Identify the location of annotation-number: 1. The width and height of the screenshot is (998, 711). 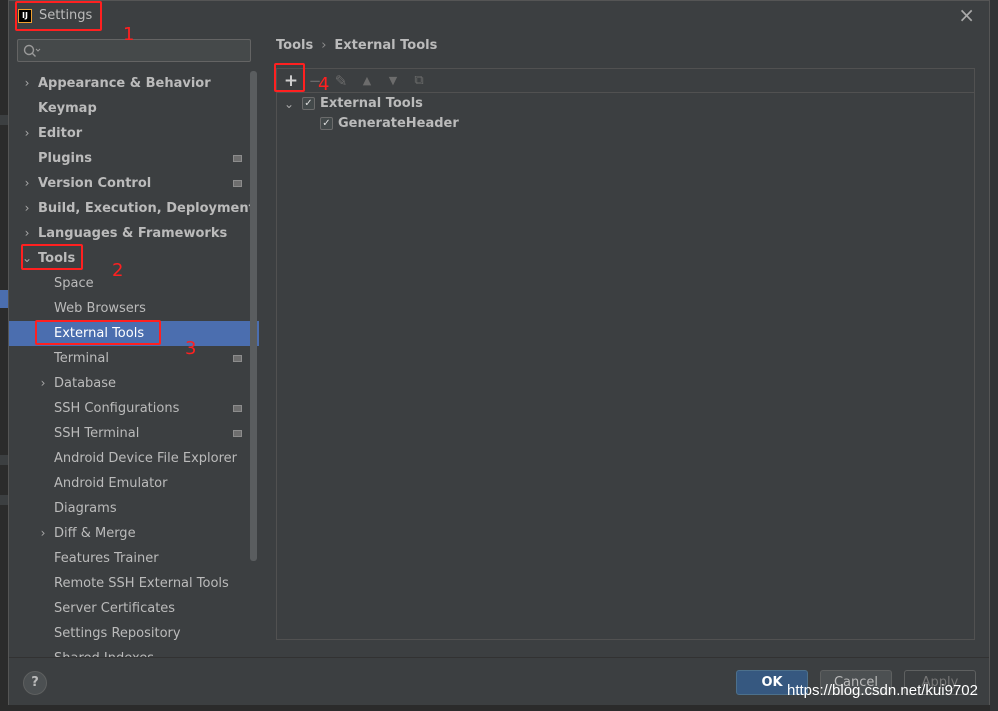
(129, 34).